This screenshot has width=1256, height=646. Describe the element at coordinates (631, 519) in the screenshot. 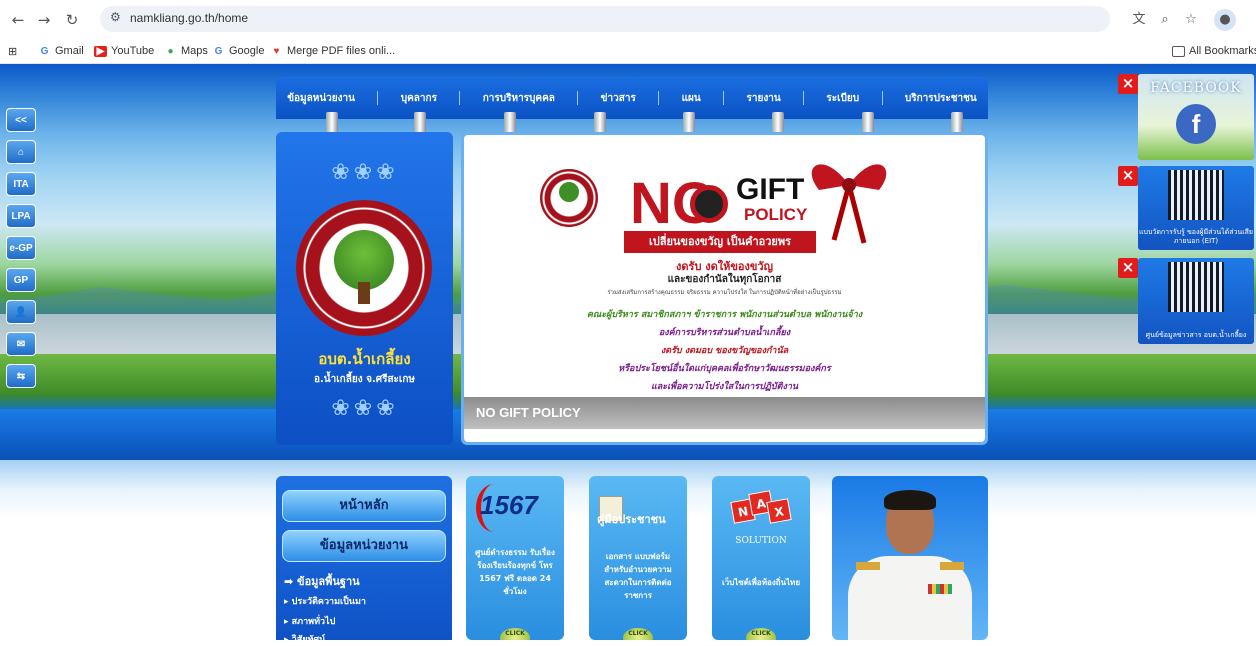

I see `card-title: คู่มือประชาชน` at that location.